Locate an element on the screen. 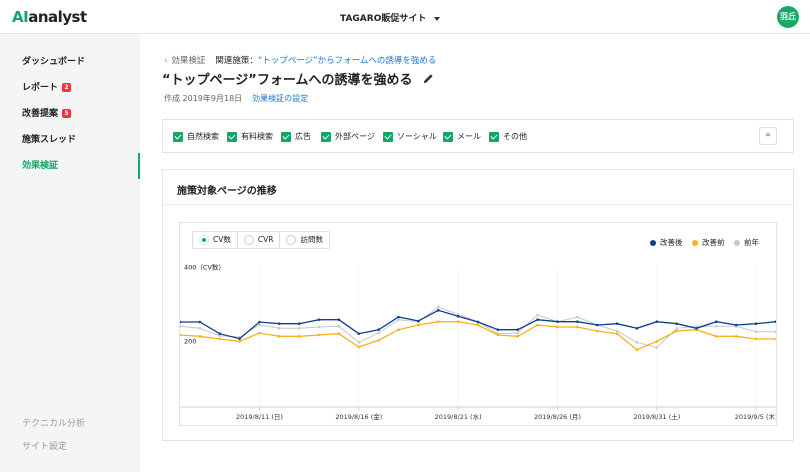 The height and width of the screenshot is (472, 810). filter-ads: 広告 is located at coordinates (296, 136).